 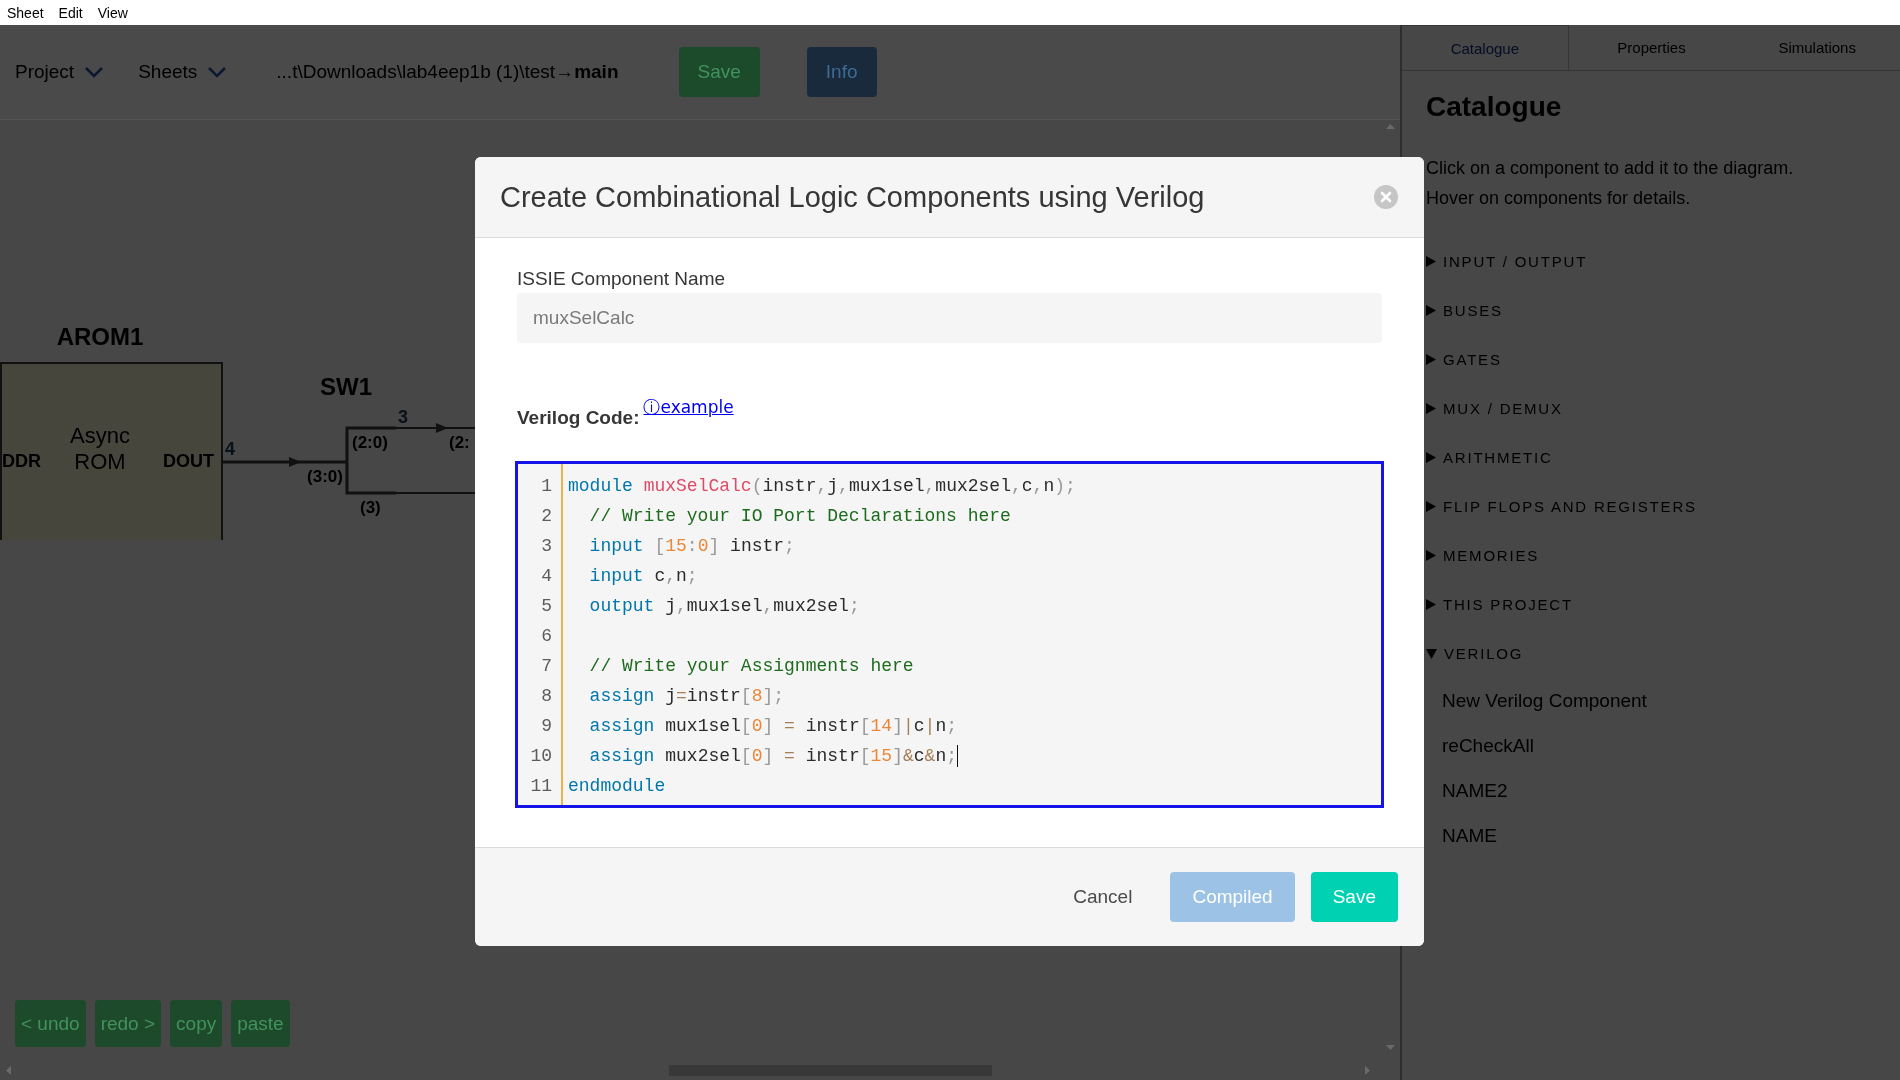 What do you see at coordinates (686, 696) in the screenshot?
I see `code-line: assign j=instr[8];` at bounding box center [686, 696].